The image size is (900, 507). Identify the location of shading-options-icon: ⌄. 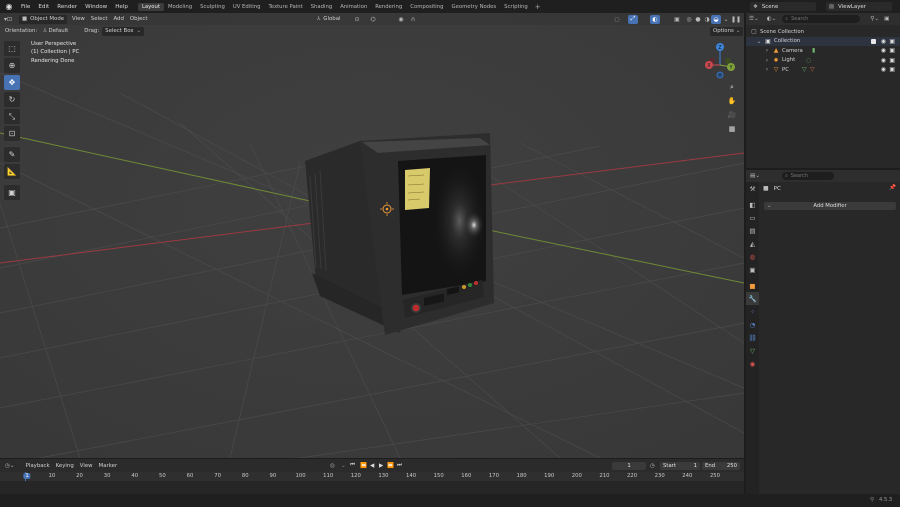
(726, 19).